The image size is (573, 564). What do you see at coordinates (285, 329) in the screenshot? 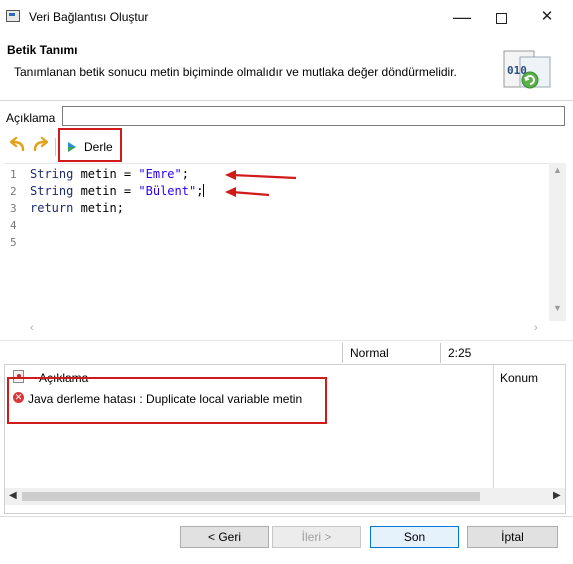
I see `editor-horizontal-scrollbar: ‹ ›` at bounding box center [285, 329].